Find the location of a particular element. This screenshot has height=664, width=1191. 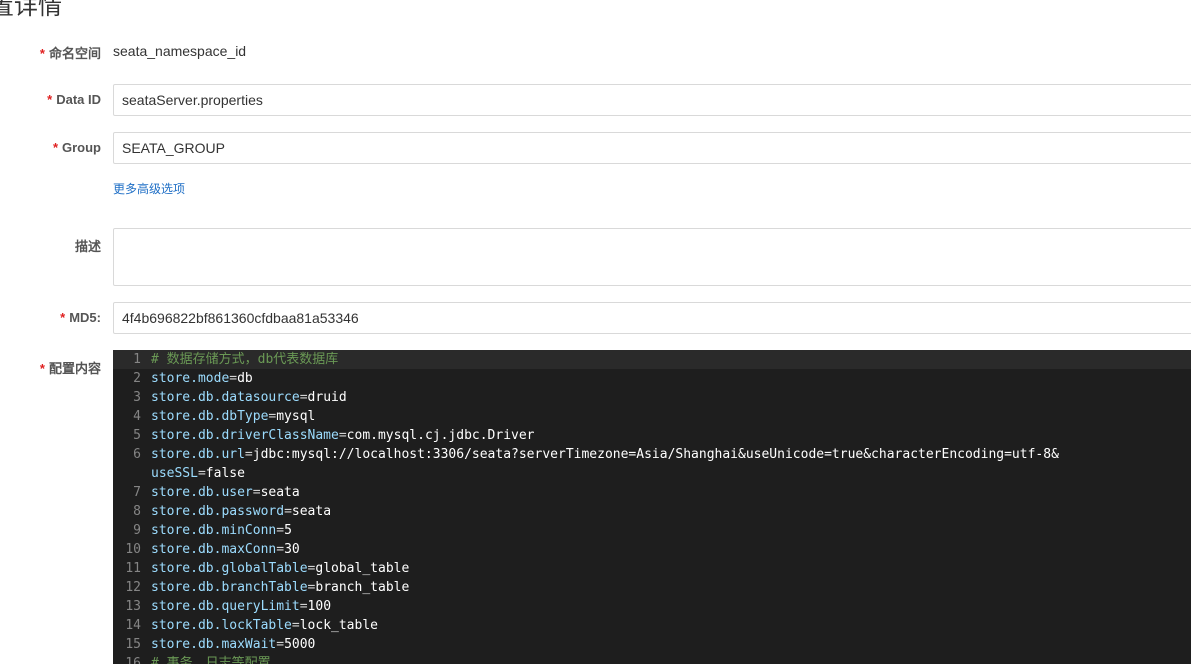

code-text: store.db.branchTable=branch_table is located at coordinates (280, 587).